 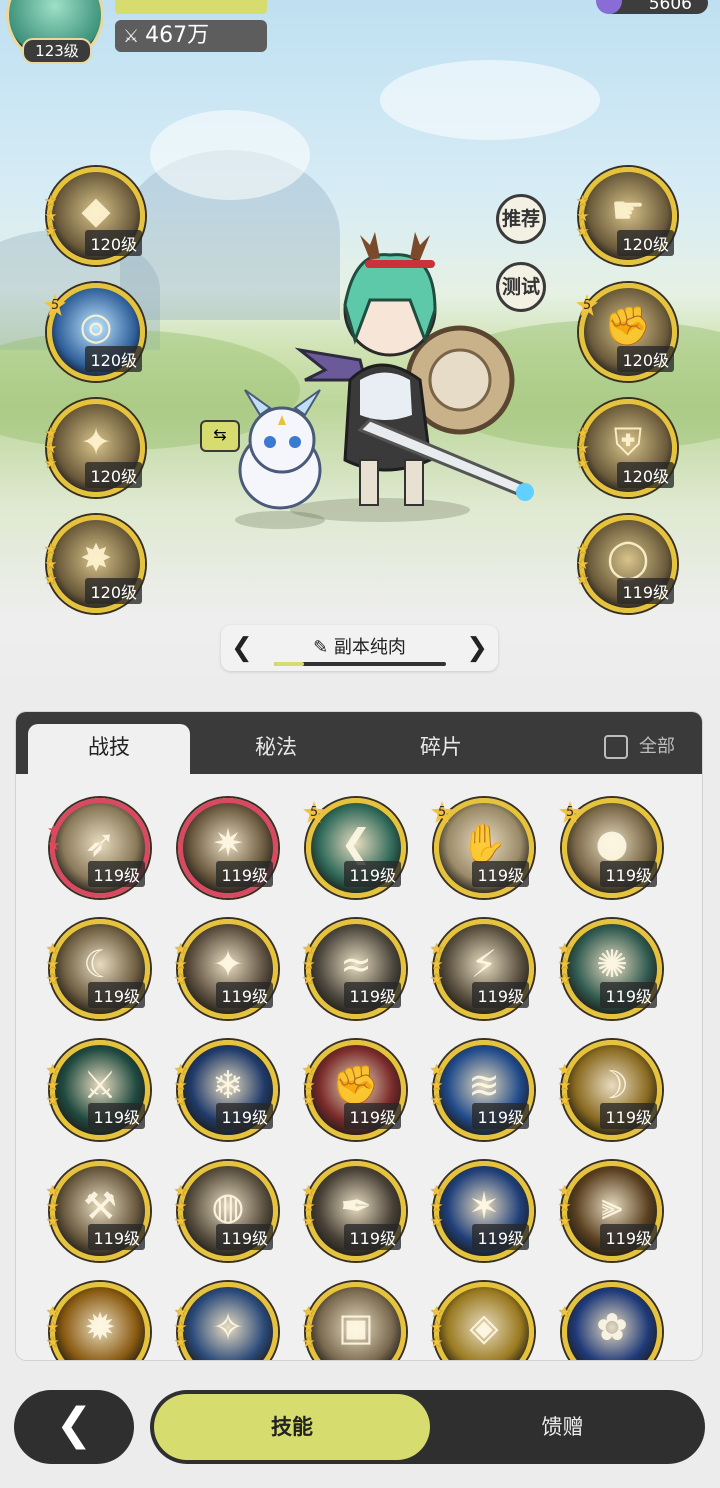 What do you see at coordinates (484, 964) in the screenshot?
I see `skill-art-icon: ⚡` at bounding box center [484, 964].